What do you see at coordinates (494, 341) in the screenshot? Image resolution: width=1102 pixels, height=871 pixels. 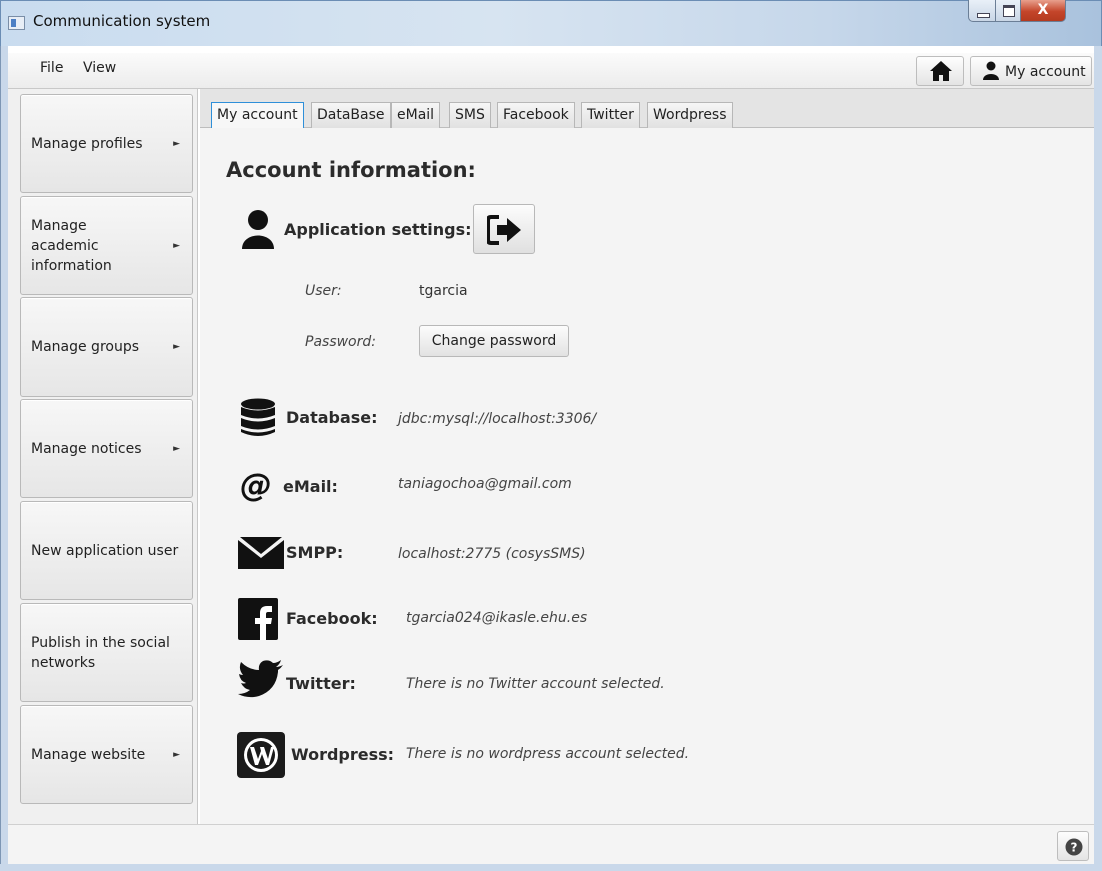 I see `change-password-button: Change password` at bounding box center [494, 341].